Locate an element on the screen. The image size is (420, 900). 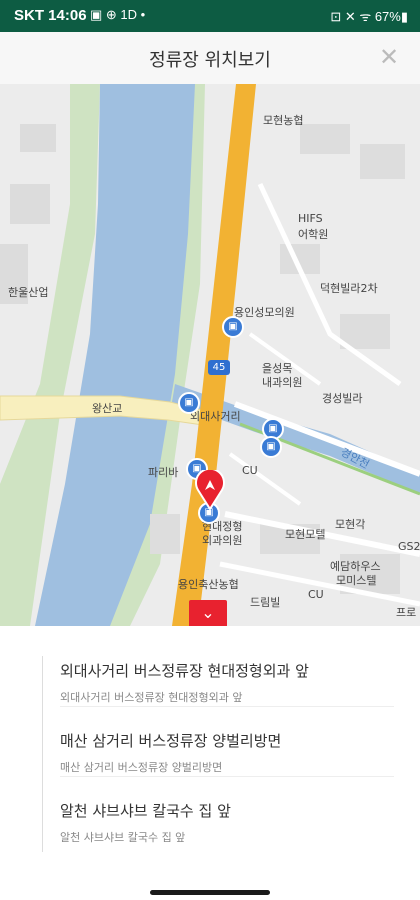
map-label: 모미스텔 is located at coordinates (356, 580).